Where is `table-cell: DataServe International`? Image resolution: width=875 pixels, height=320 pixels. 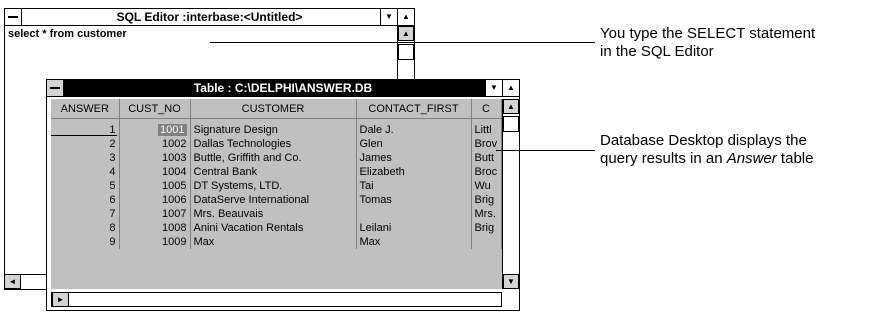
table-cell: DataServe International is located at coordinates (273, 200).